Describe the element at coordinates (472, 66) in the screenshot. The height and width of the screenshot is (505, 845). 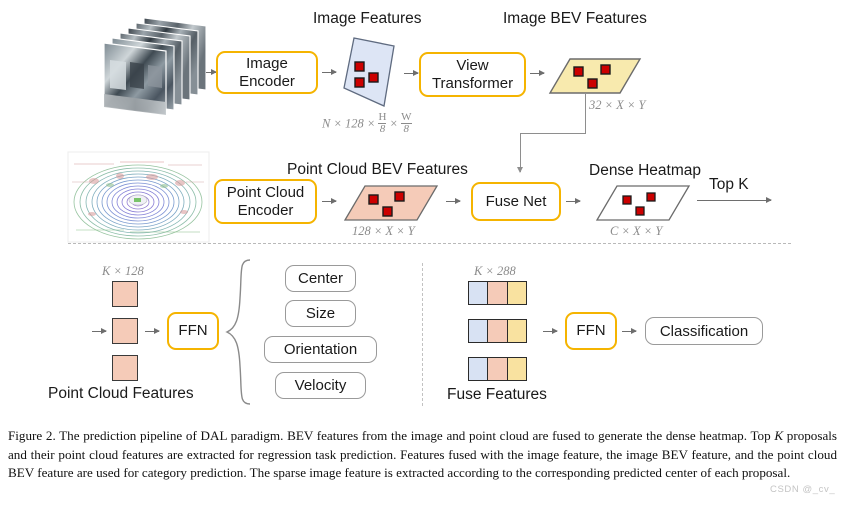
I see `view-transformer-label-line1: View` at that location.